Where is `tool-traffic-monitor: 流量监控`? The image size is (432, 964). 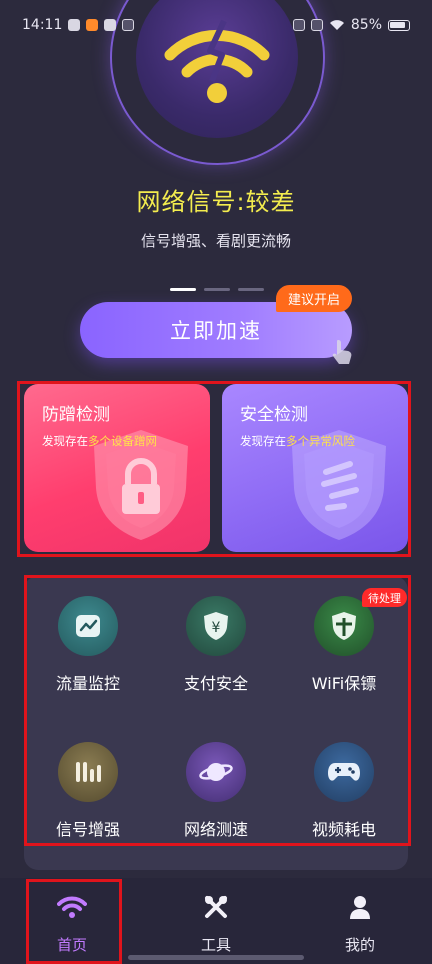
tool-traffic-monitor: 流量监控 is located at coordinates (88, 645).